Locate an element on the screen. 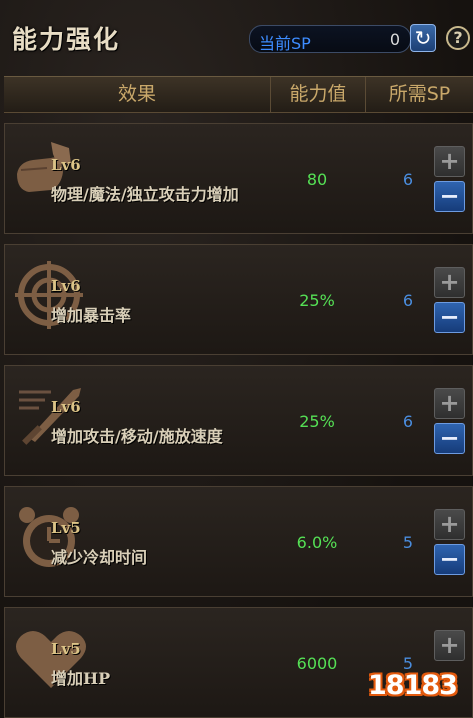 Image resolution: width=473 pixels, height=718 pixels. row-effect-name: 增加暴击率 is located at coordinates (91, 315).